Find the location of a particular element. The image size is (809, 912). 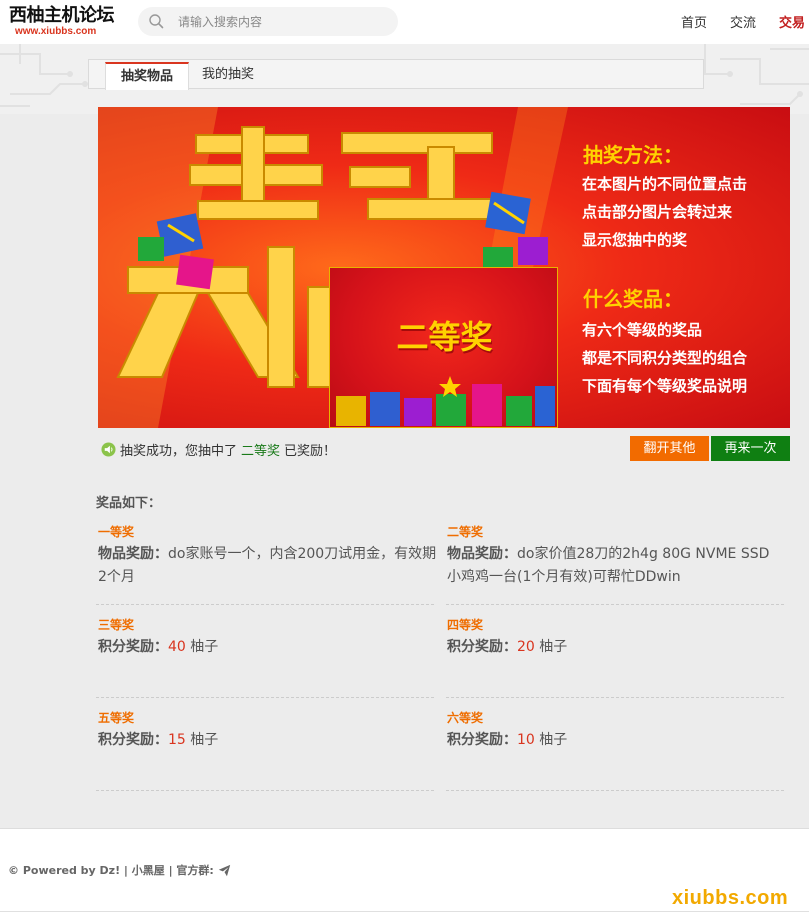

method-line-2: 点击部分图片会转过来 is located at coordinates (657, 212).